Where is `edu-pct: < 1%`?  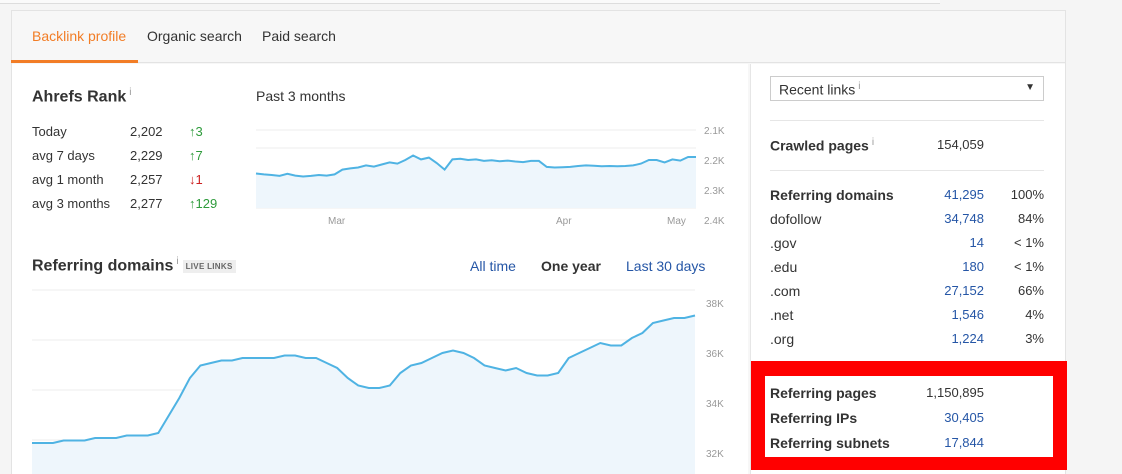
edu-pct: < 1% is located at coordinates (1029, 266).